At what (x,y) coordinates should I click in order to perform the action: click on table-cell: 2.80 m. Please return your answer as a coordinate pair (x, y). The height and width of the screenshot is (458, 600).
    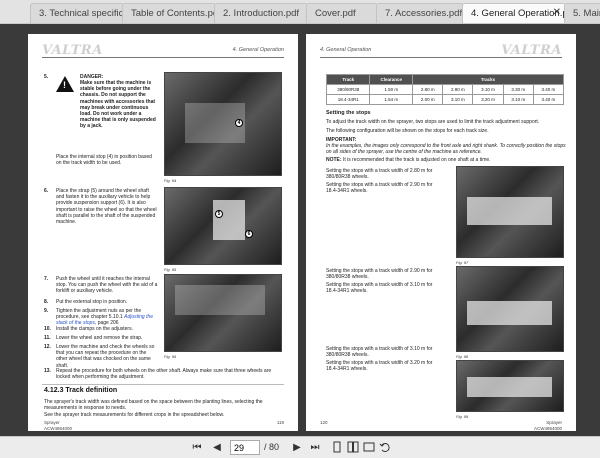
    Looking at the image, I should click on (428, 89).